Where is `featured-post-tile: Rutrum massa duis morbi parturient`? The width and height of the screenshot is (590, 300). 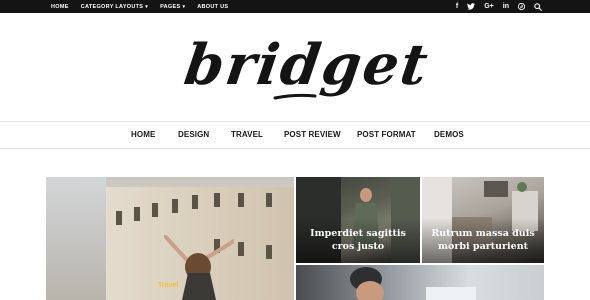 featured-post-tile: Rutrum massa duis morbi parturient is located at coordinates (483, 220).